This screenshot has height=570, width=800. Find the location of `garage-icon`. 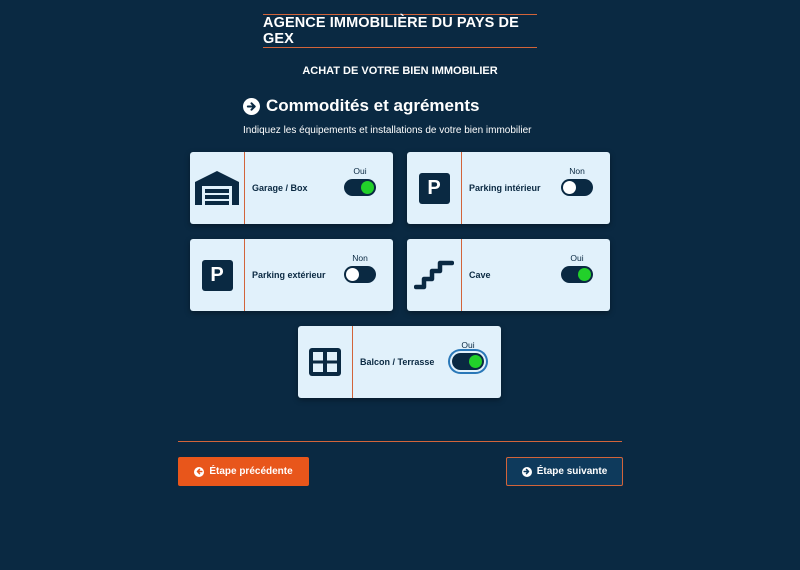

garage-icon is located at coordinates (217, 188).